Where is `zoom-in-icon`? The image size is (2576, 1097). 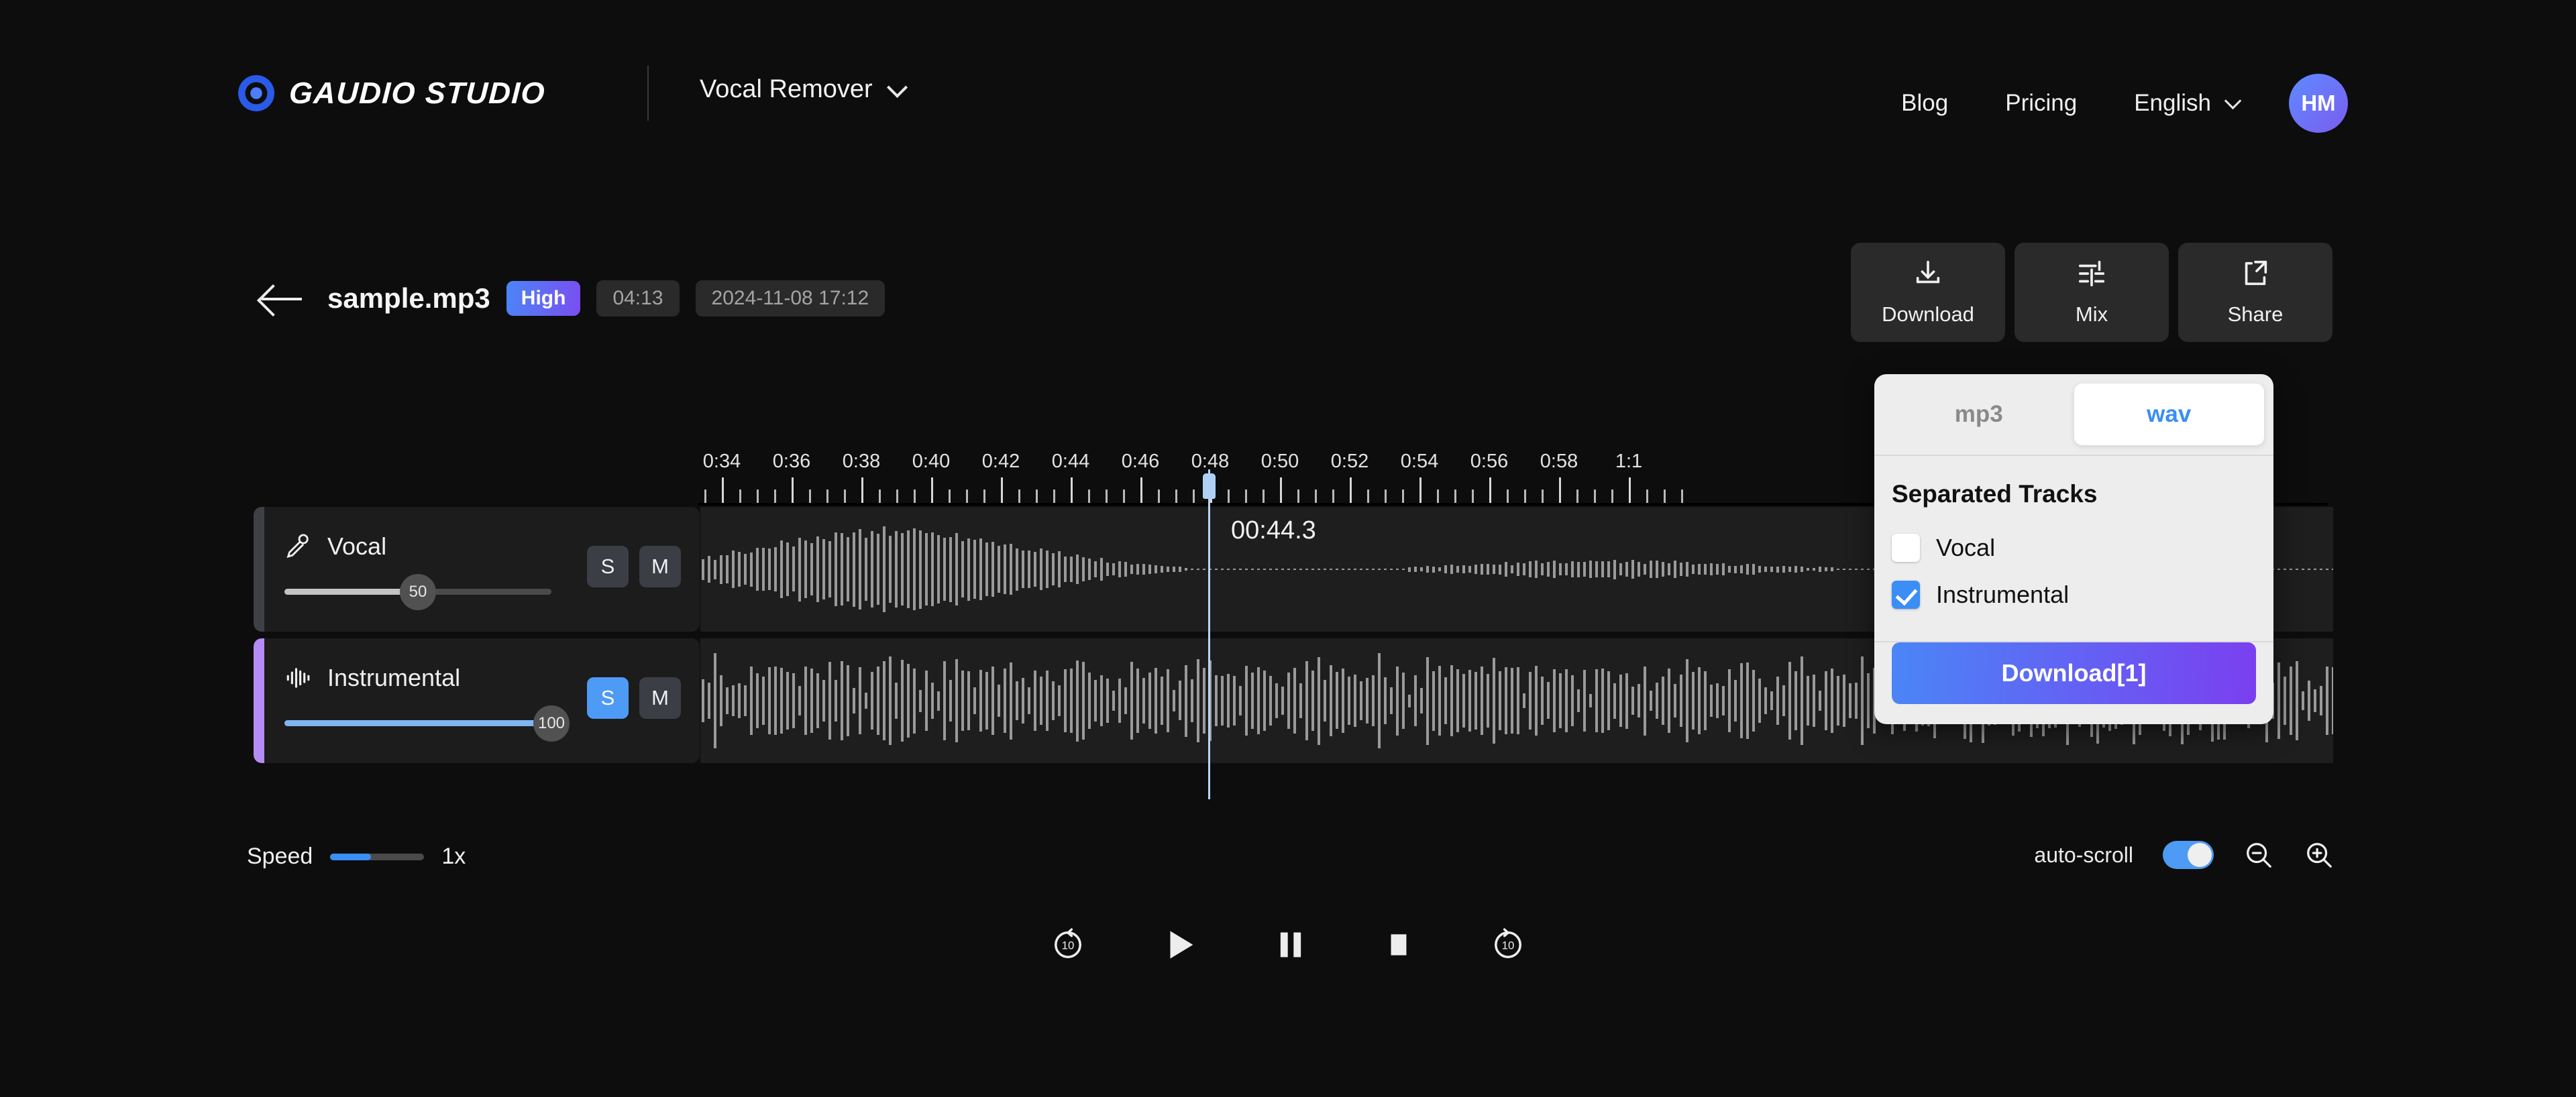 zoom-in-icon is located at coordinates (2319, 855).